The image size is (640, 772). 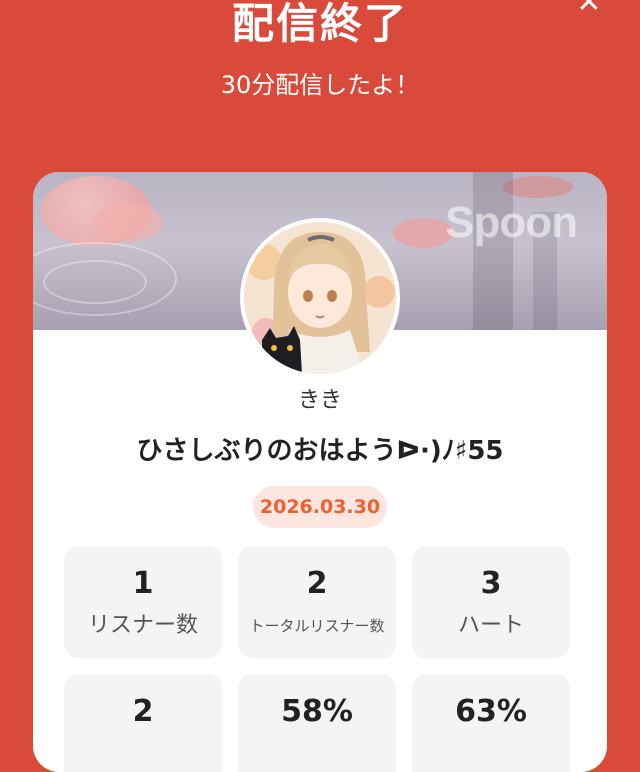 I want to click on close-icon: ✕, so click(x=589, y=10).